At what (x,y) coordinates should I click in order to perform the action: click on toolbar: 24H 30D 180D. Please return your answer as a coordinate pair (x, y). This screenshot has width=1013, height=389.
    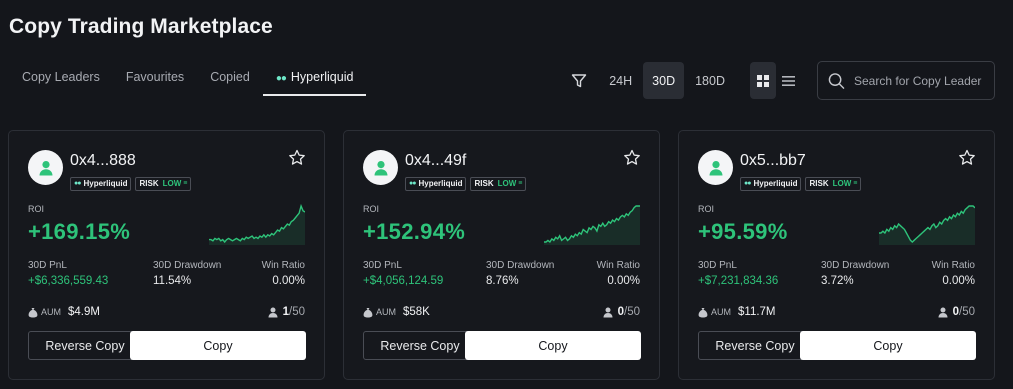
    Looking at the image, I should click on (780, 80).